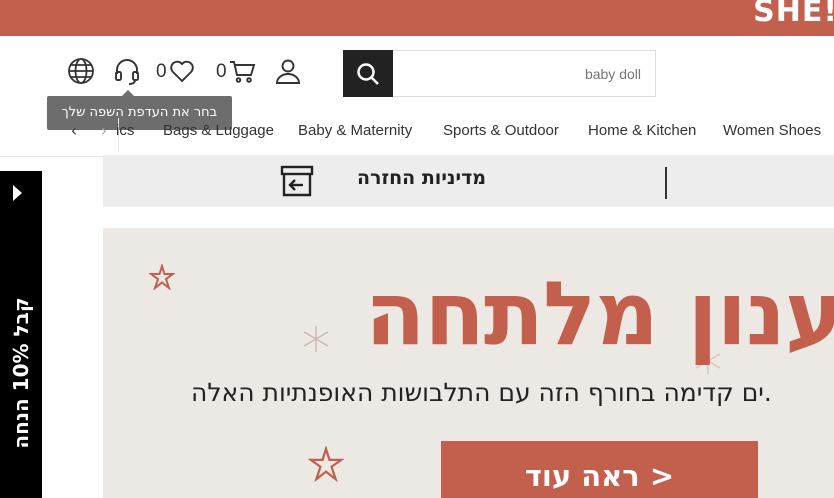 The width and height of the screenshot is (834, 498). I want to click on promo-text: SHE!, so click(793, 14).